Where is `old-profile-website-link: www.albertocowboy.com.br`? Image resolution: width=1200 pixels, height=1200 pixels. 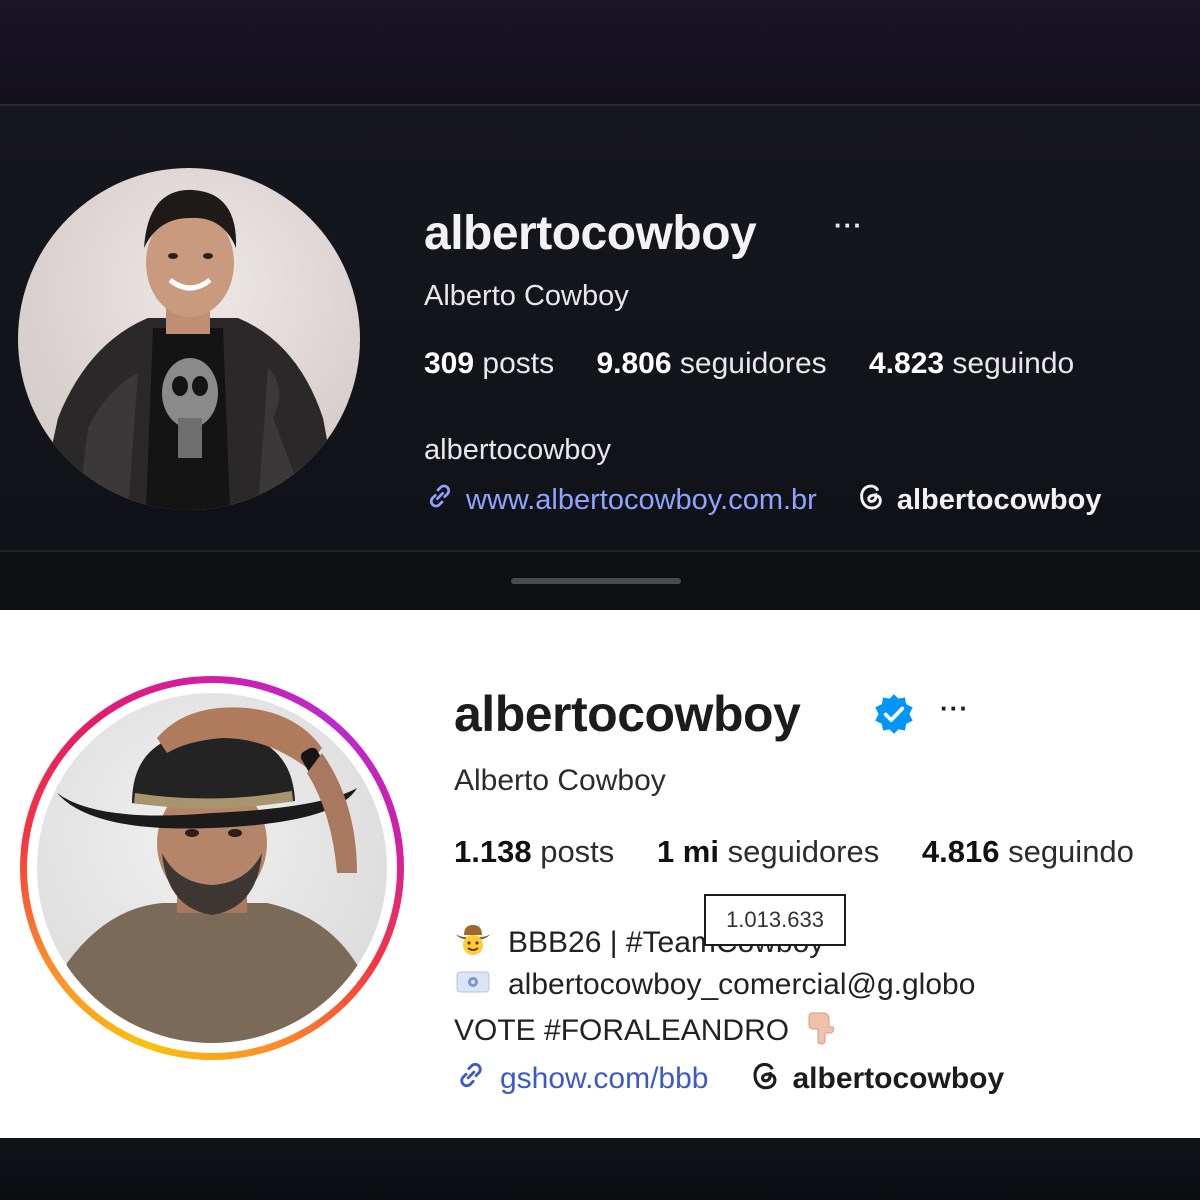 old-profile-website-link: www.albertocowboy.com.br is located at coordinates (641, 500).